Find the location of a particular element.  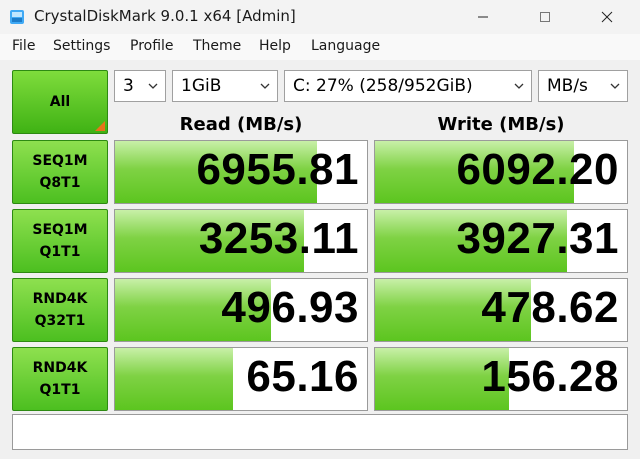

unit-select: MB/s is located at coordinates (583, 86).